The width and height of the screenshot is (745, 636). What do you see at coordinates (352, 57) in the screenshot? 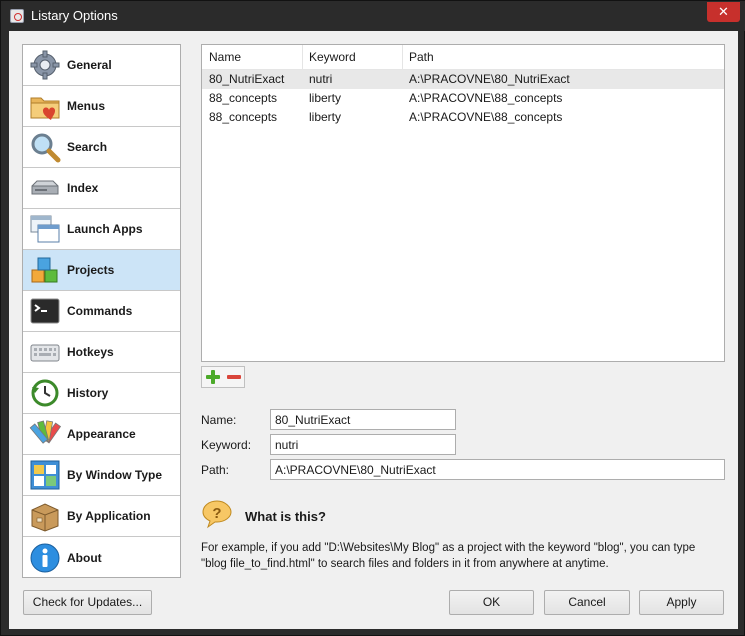
I see `column-header-keyword: Keyword` at bounding box center [352, 57].